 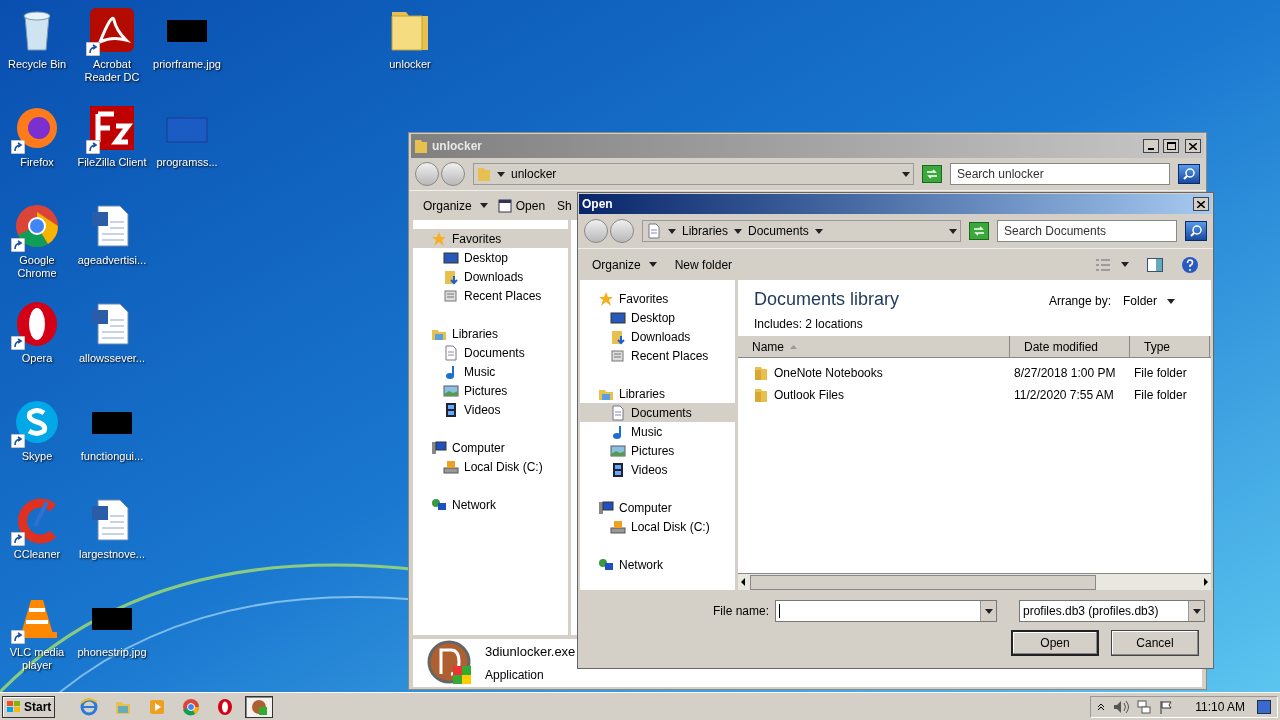 What do you see at coordinates (597, 204) in the screenshot?
I see `window-title: Open` at bounding box center [597, 204].